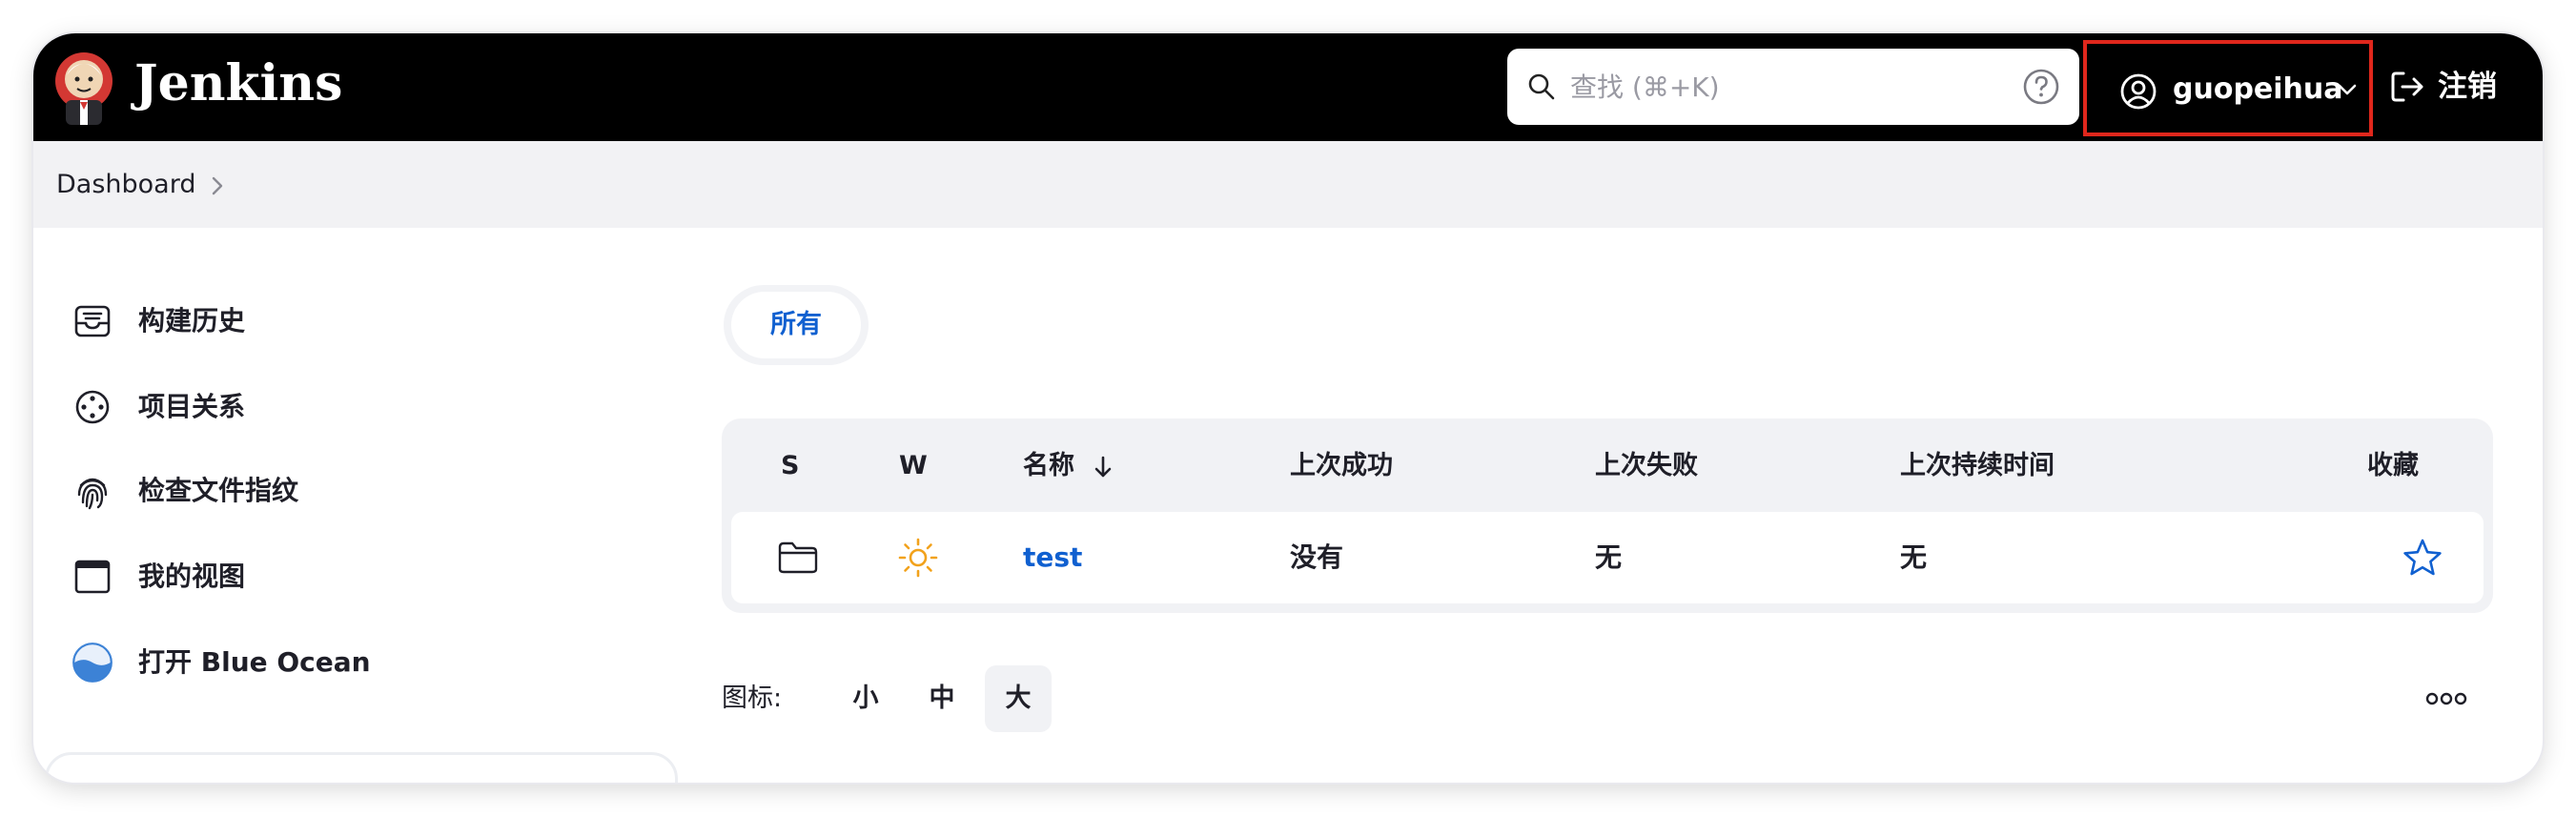  What do you see at coordinates (2393, 466) in the screenshot?
I see `column-header-favorite: 收藏` at bounding box center [2393, 466].